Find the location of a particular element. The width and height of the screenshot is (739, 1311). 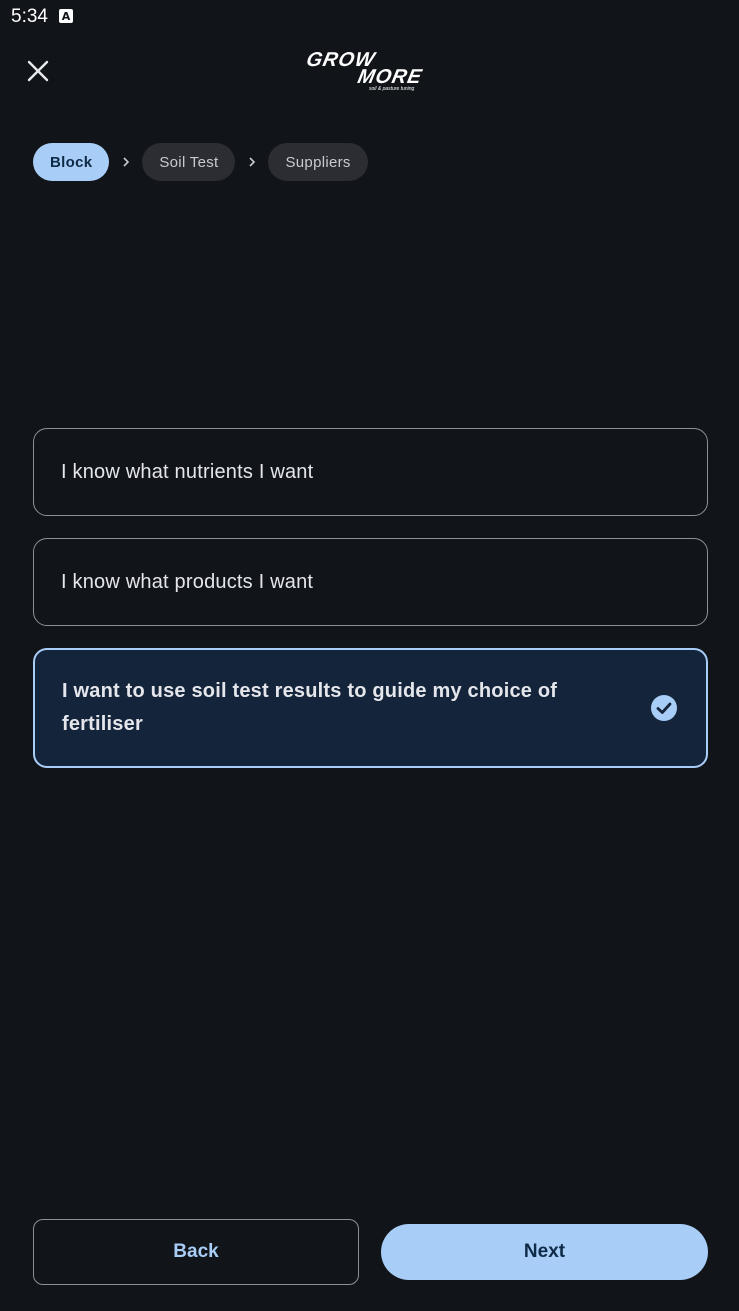

check-circle-icon is located at coordinates (664, 708).